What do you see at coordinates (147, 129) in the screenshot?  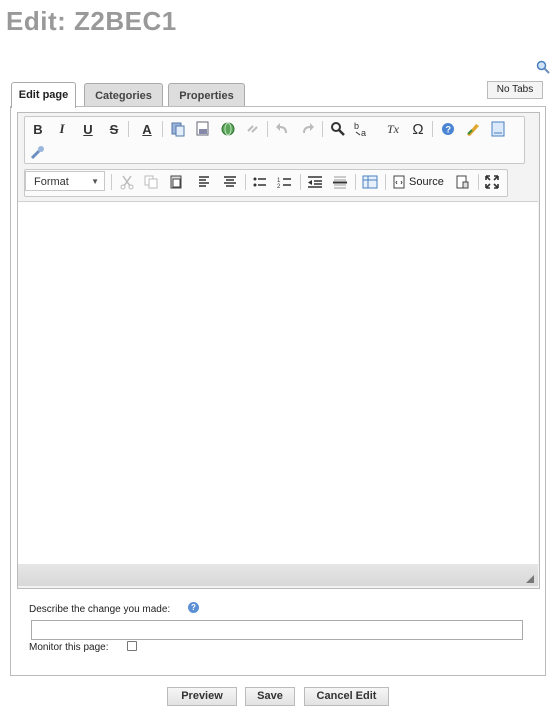 I see `text-color-button: A` at bounding box center [147, 129].